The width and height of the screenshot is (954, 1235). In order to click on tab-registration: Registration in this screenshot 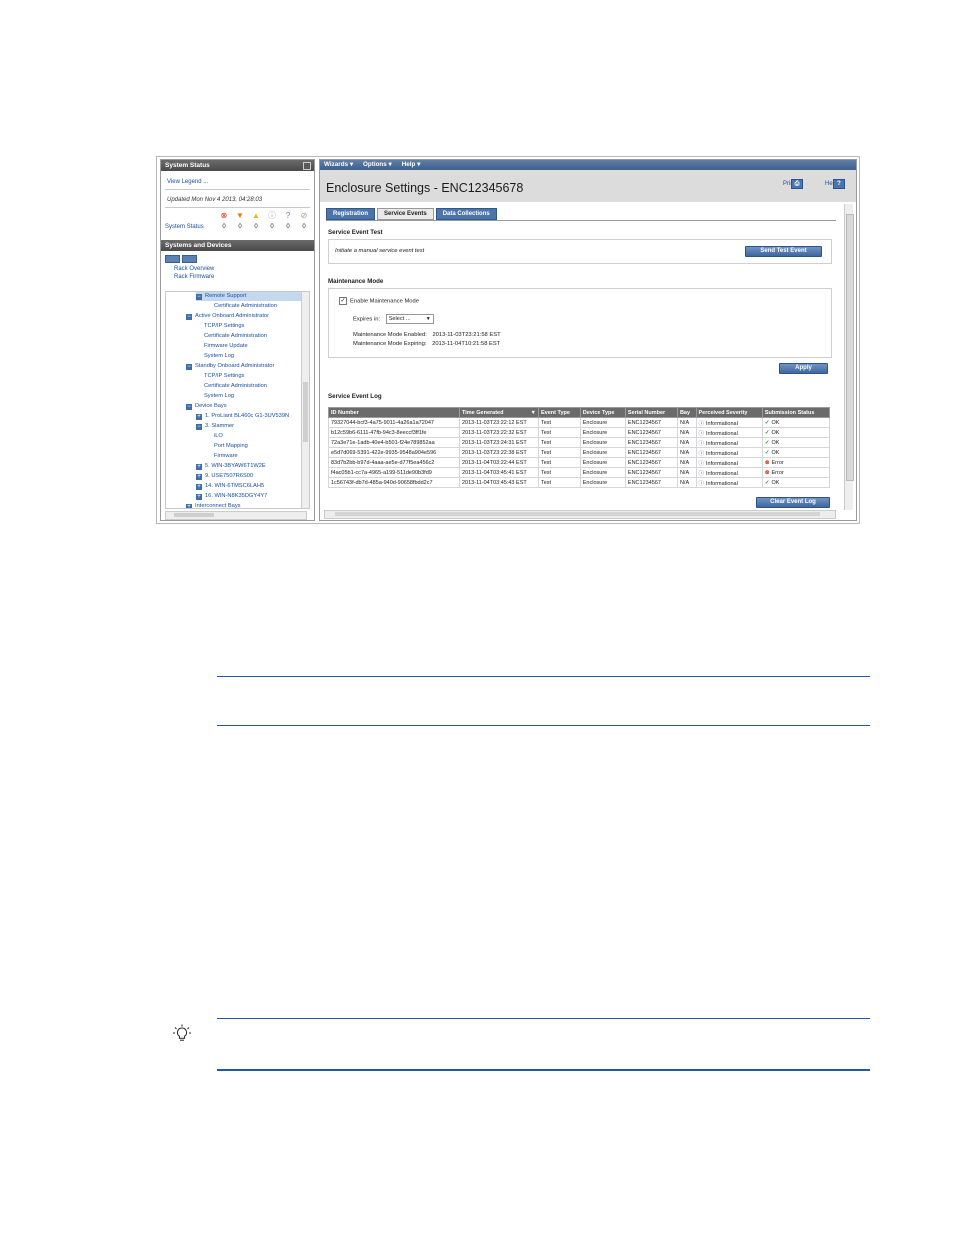, I will do `click(351, 214)`.